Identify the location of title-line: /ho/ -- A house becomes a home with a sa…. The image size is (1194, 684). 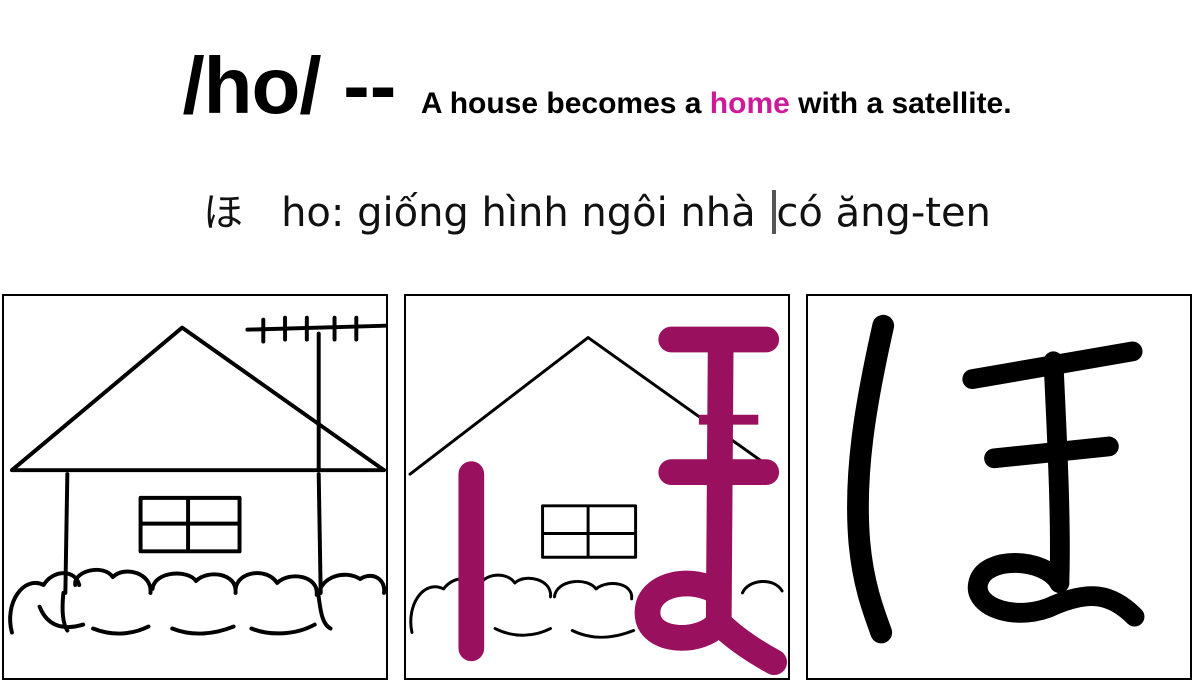
(597, 86).